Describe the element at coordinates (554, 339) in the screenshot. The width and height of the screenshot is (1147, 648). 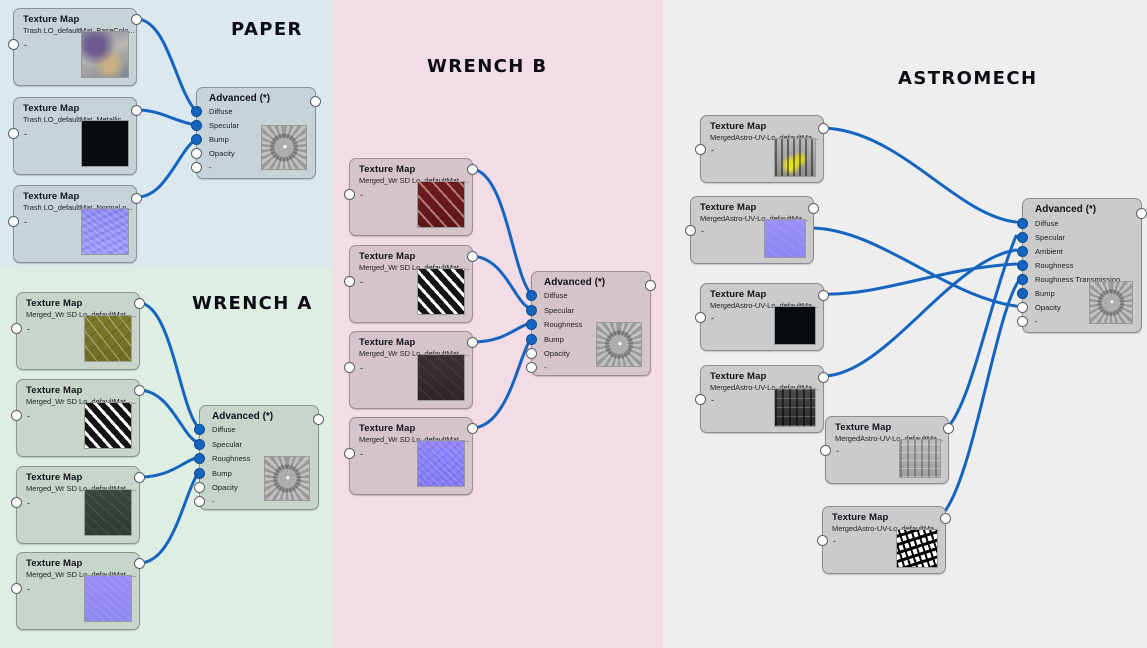
I see `slot-label-bump: Bump` at that location.